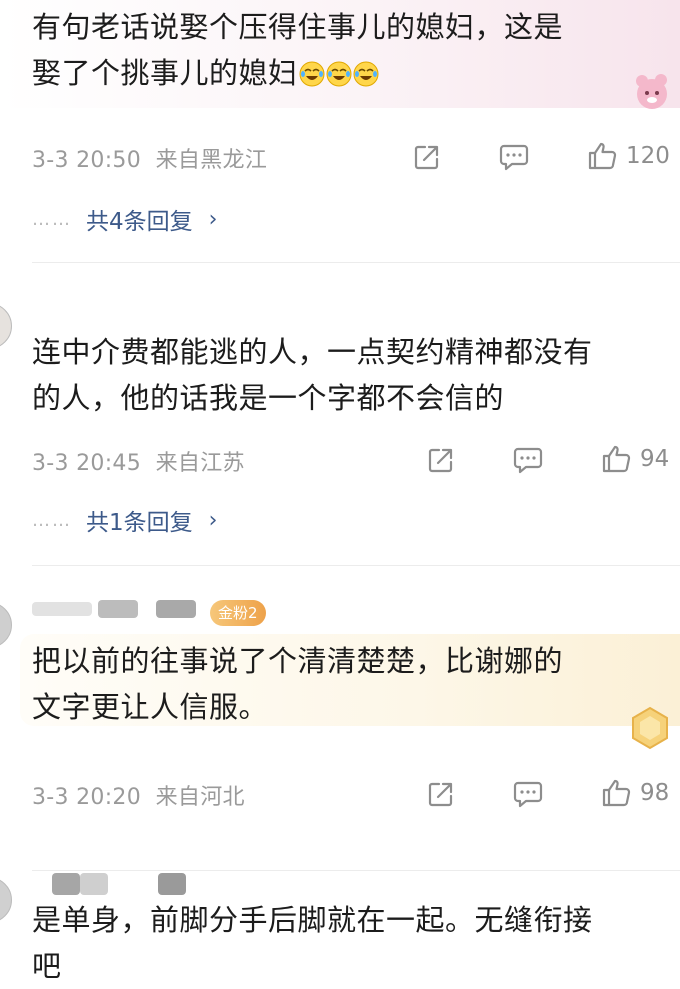  I want to click on comment-text-line: 连中介费都能逃的人，一点契约精神都没有, so click(312, 352).